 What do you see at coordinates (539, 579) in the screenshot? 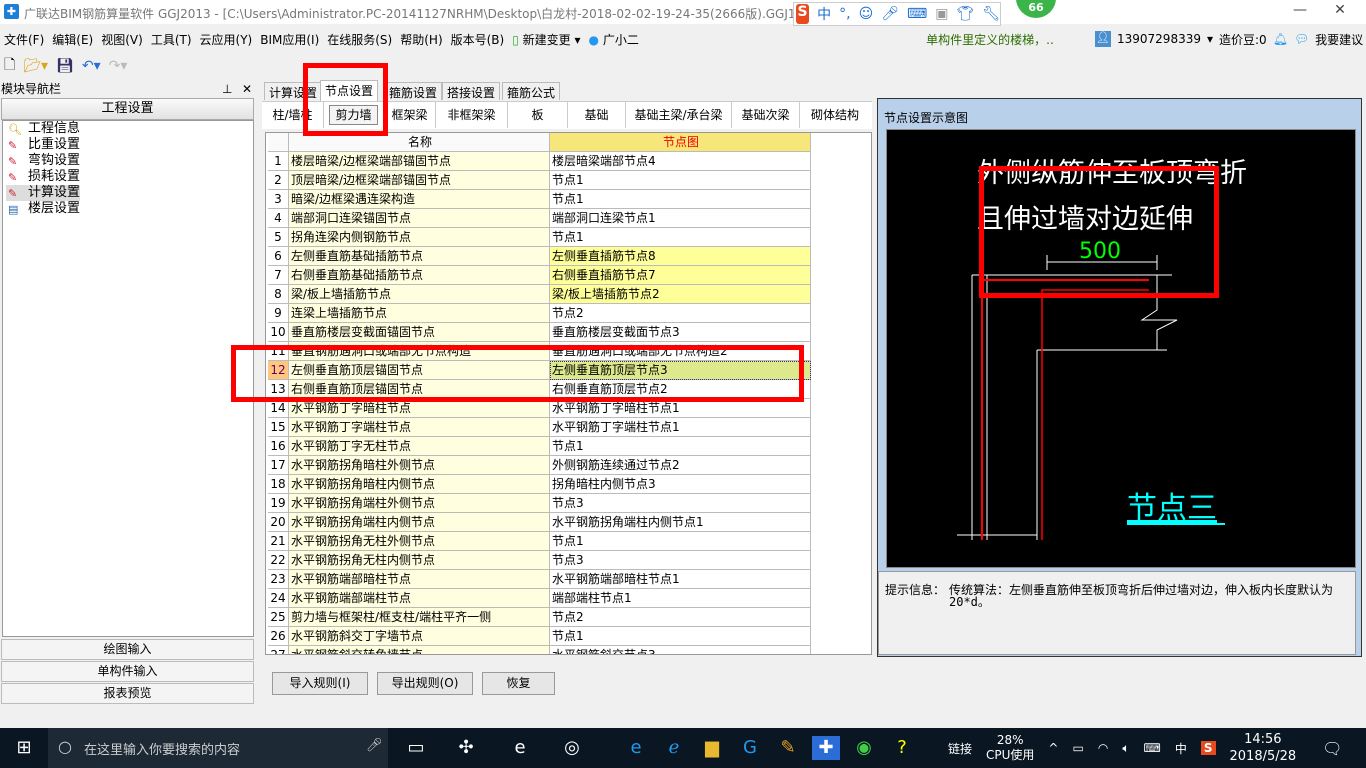
I see `table-row: 23 水平钢筋端部暗柱节点 水平钢筋端部暗柱节点1` at bounding box center [539, 579].